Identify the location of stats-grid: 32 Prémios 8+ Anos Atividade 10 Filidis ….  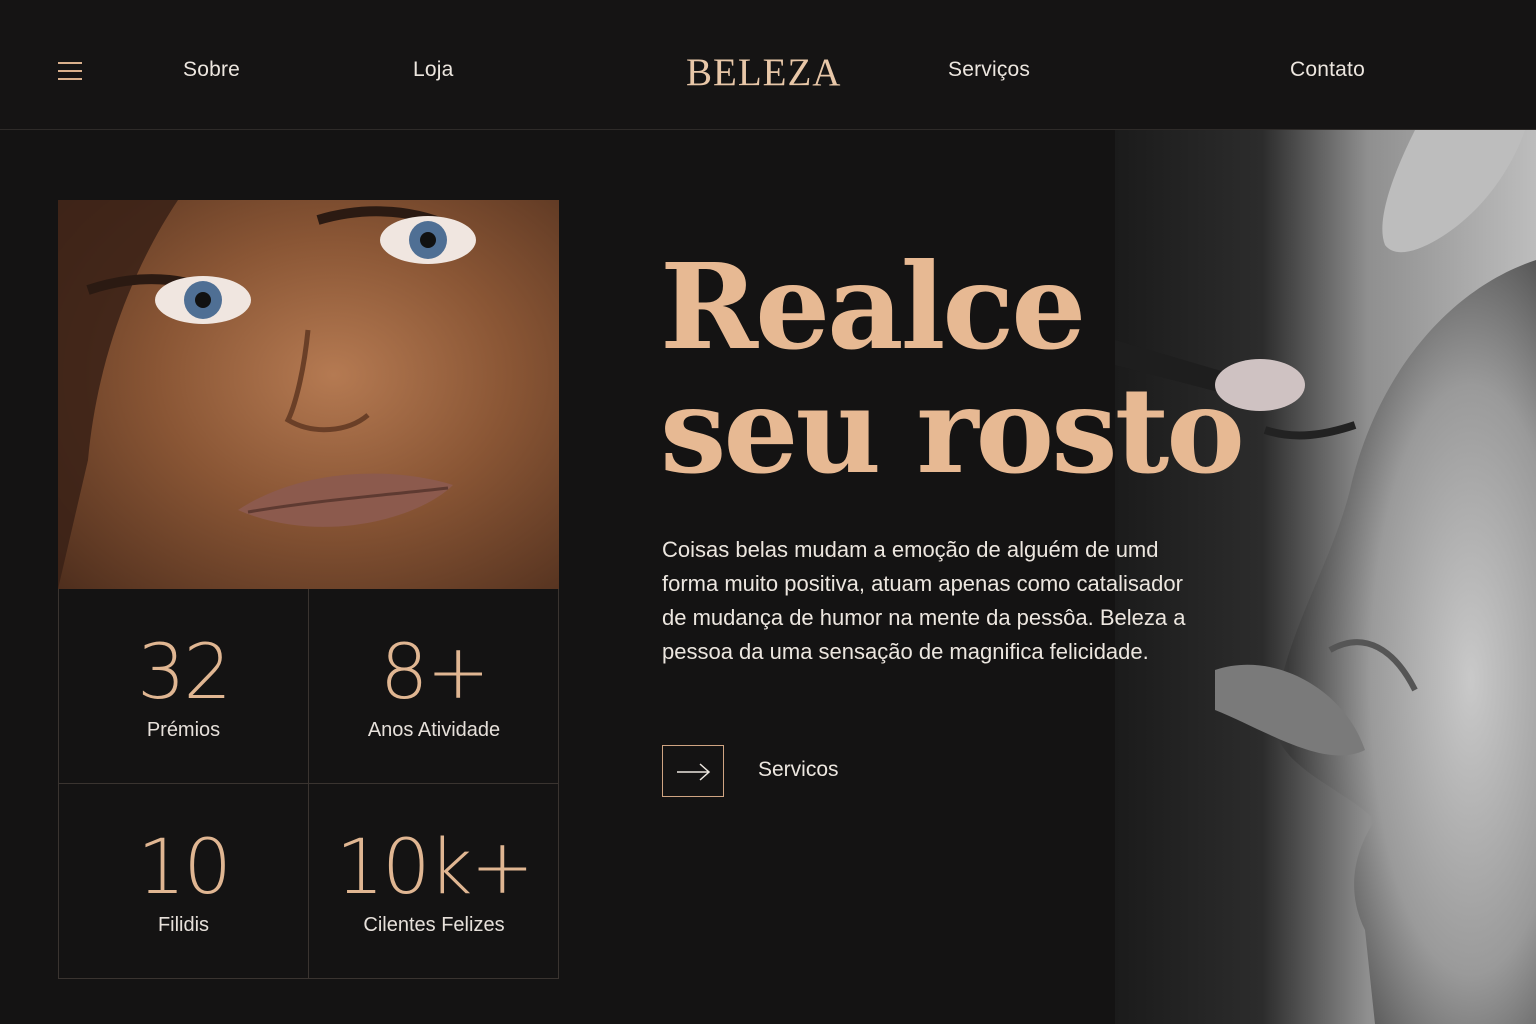
(308, 784).